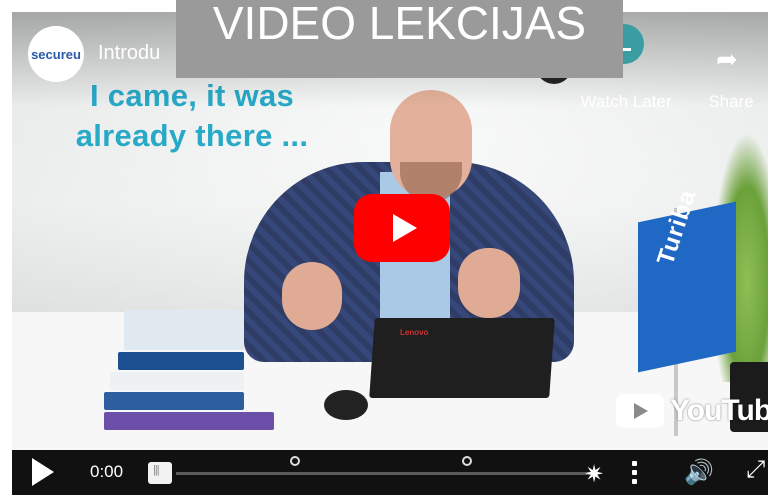  Describe the element at coordinates (312, 296) in the screenshot. I see `presenter-hand-left` at that location.